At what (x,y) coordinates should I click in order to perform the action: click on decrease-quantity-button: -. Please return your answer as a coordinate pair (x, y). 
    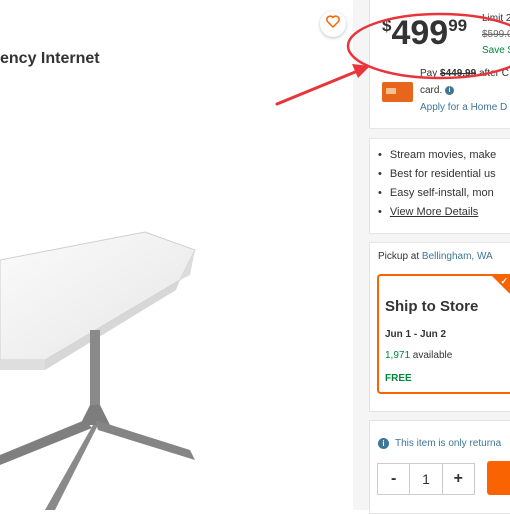
    Looking at the image, I should click on (393, 479).